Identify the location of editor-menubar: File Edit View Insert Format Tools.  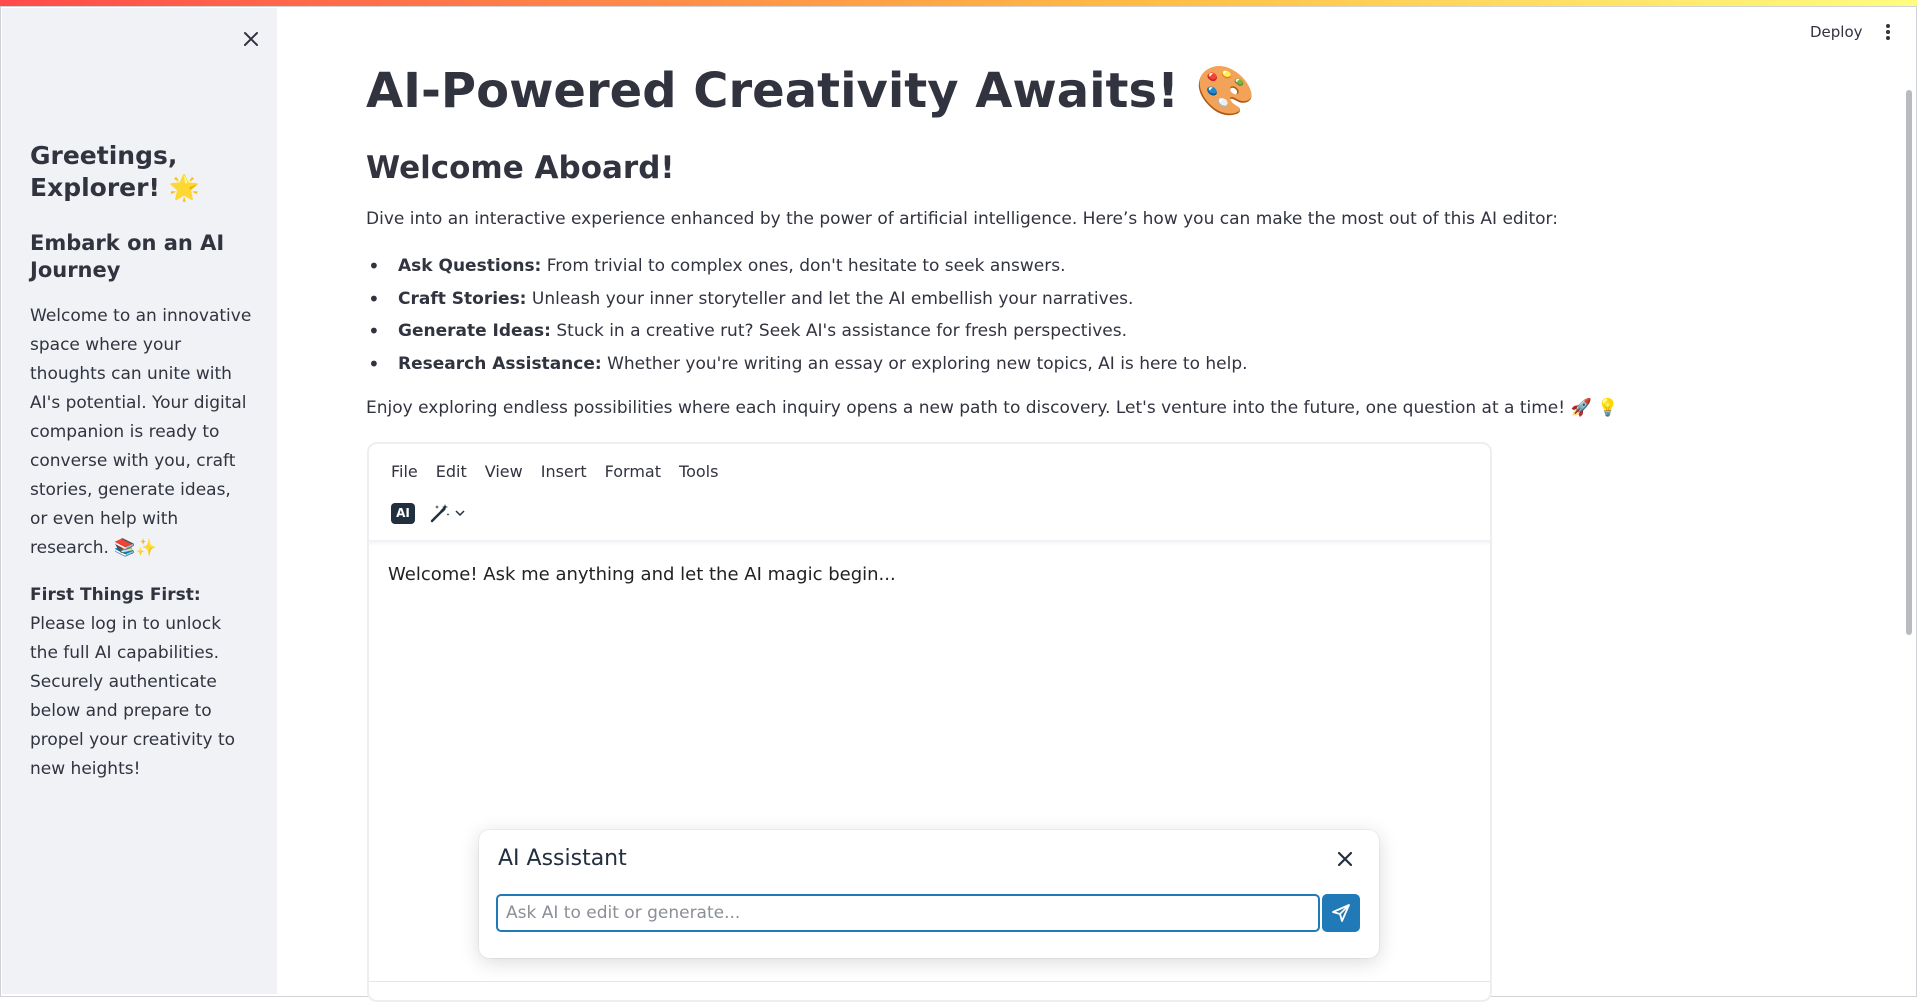
(563, 472).